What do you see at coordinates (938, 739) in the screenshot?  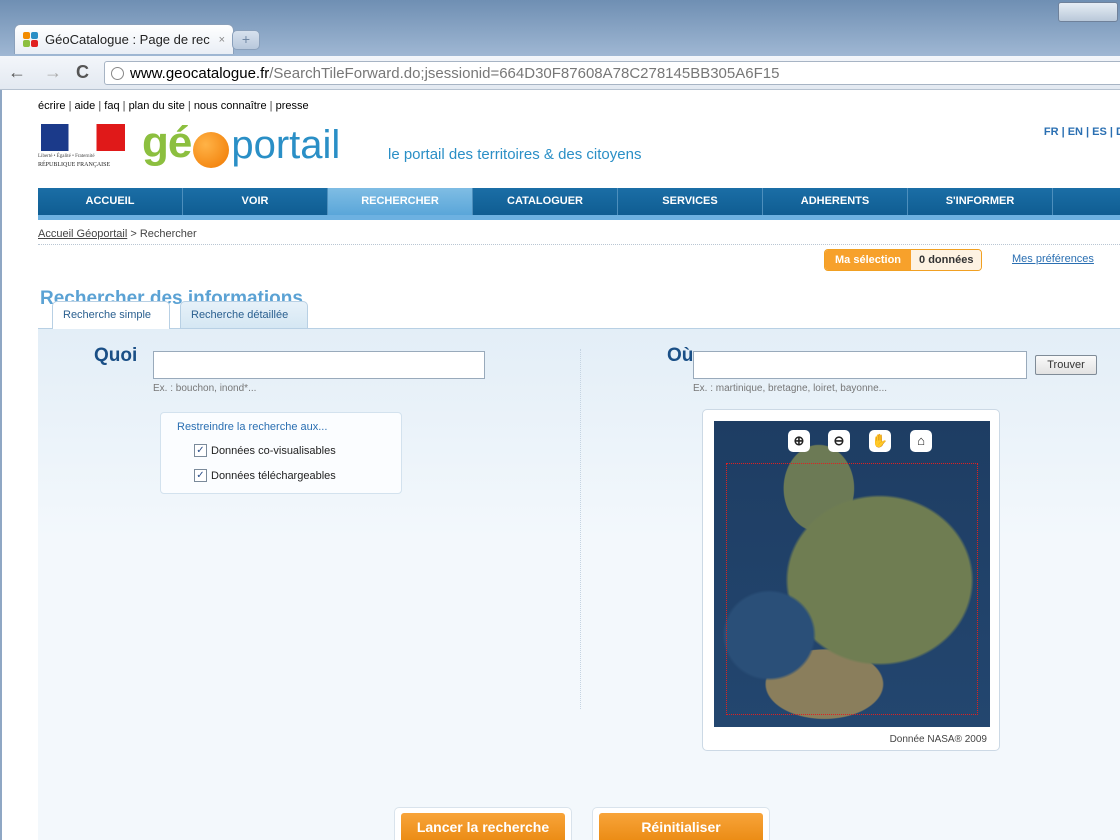 I see `map-credit: Donnée NASA® 2009` at bounding box center [938, 739].